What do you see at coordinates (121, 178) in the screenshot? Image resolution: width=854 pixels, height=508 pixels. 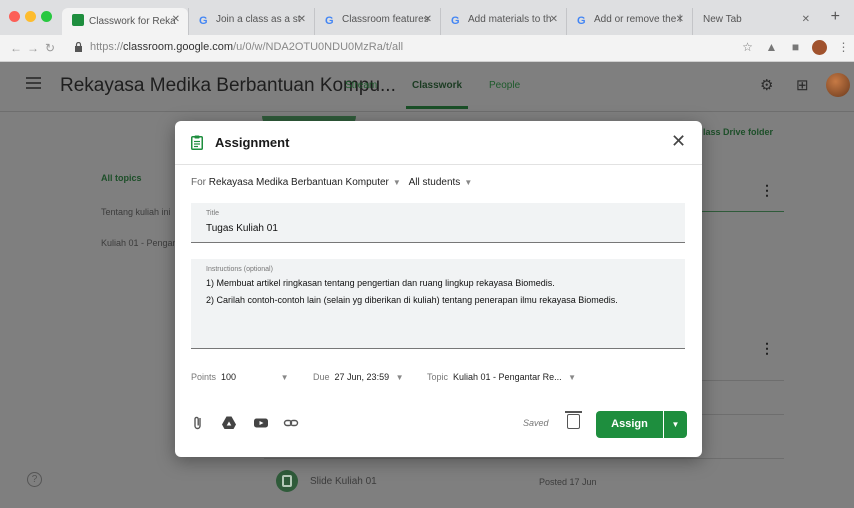 I see `all-topics-link: All topics` at bounding box center [121, 178].